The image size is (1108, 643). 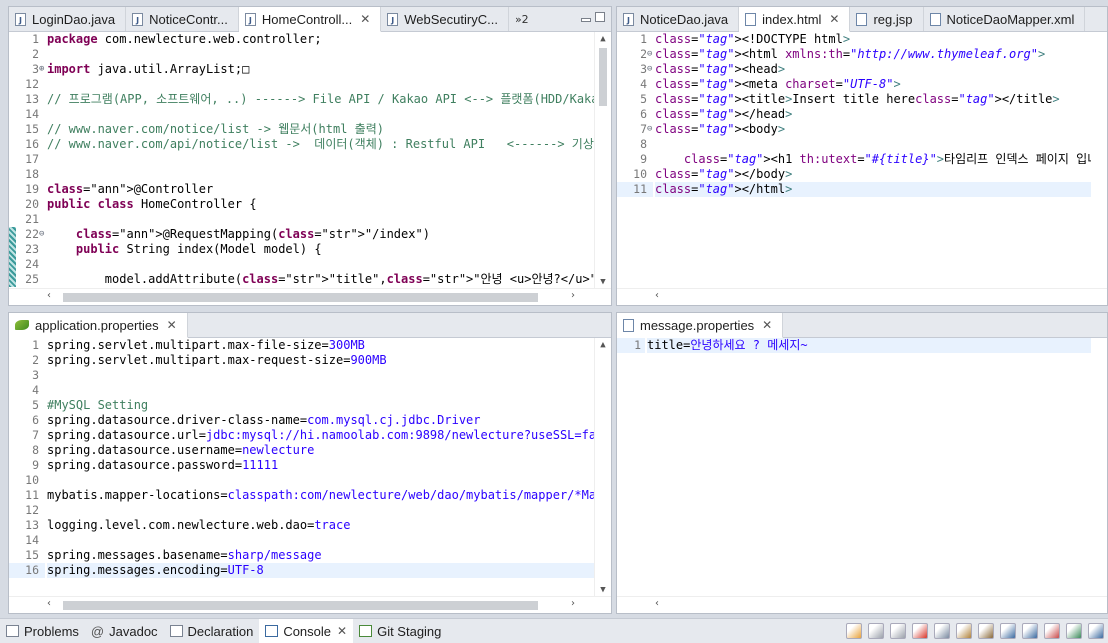 I want to click on code-line: title=안녕하세요 ? 메세지~, so click(x=869, y=345).